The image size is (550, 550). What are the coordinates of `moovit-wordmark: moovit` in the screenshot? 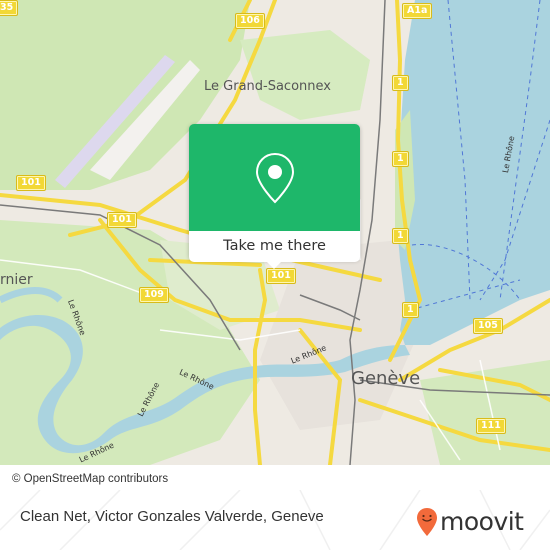 It's located at (482, 521).